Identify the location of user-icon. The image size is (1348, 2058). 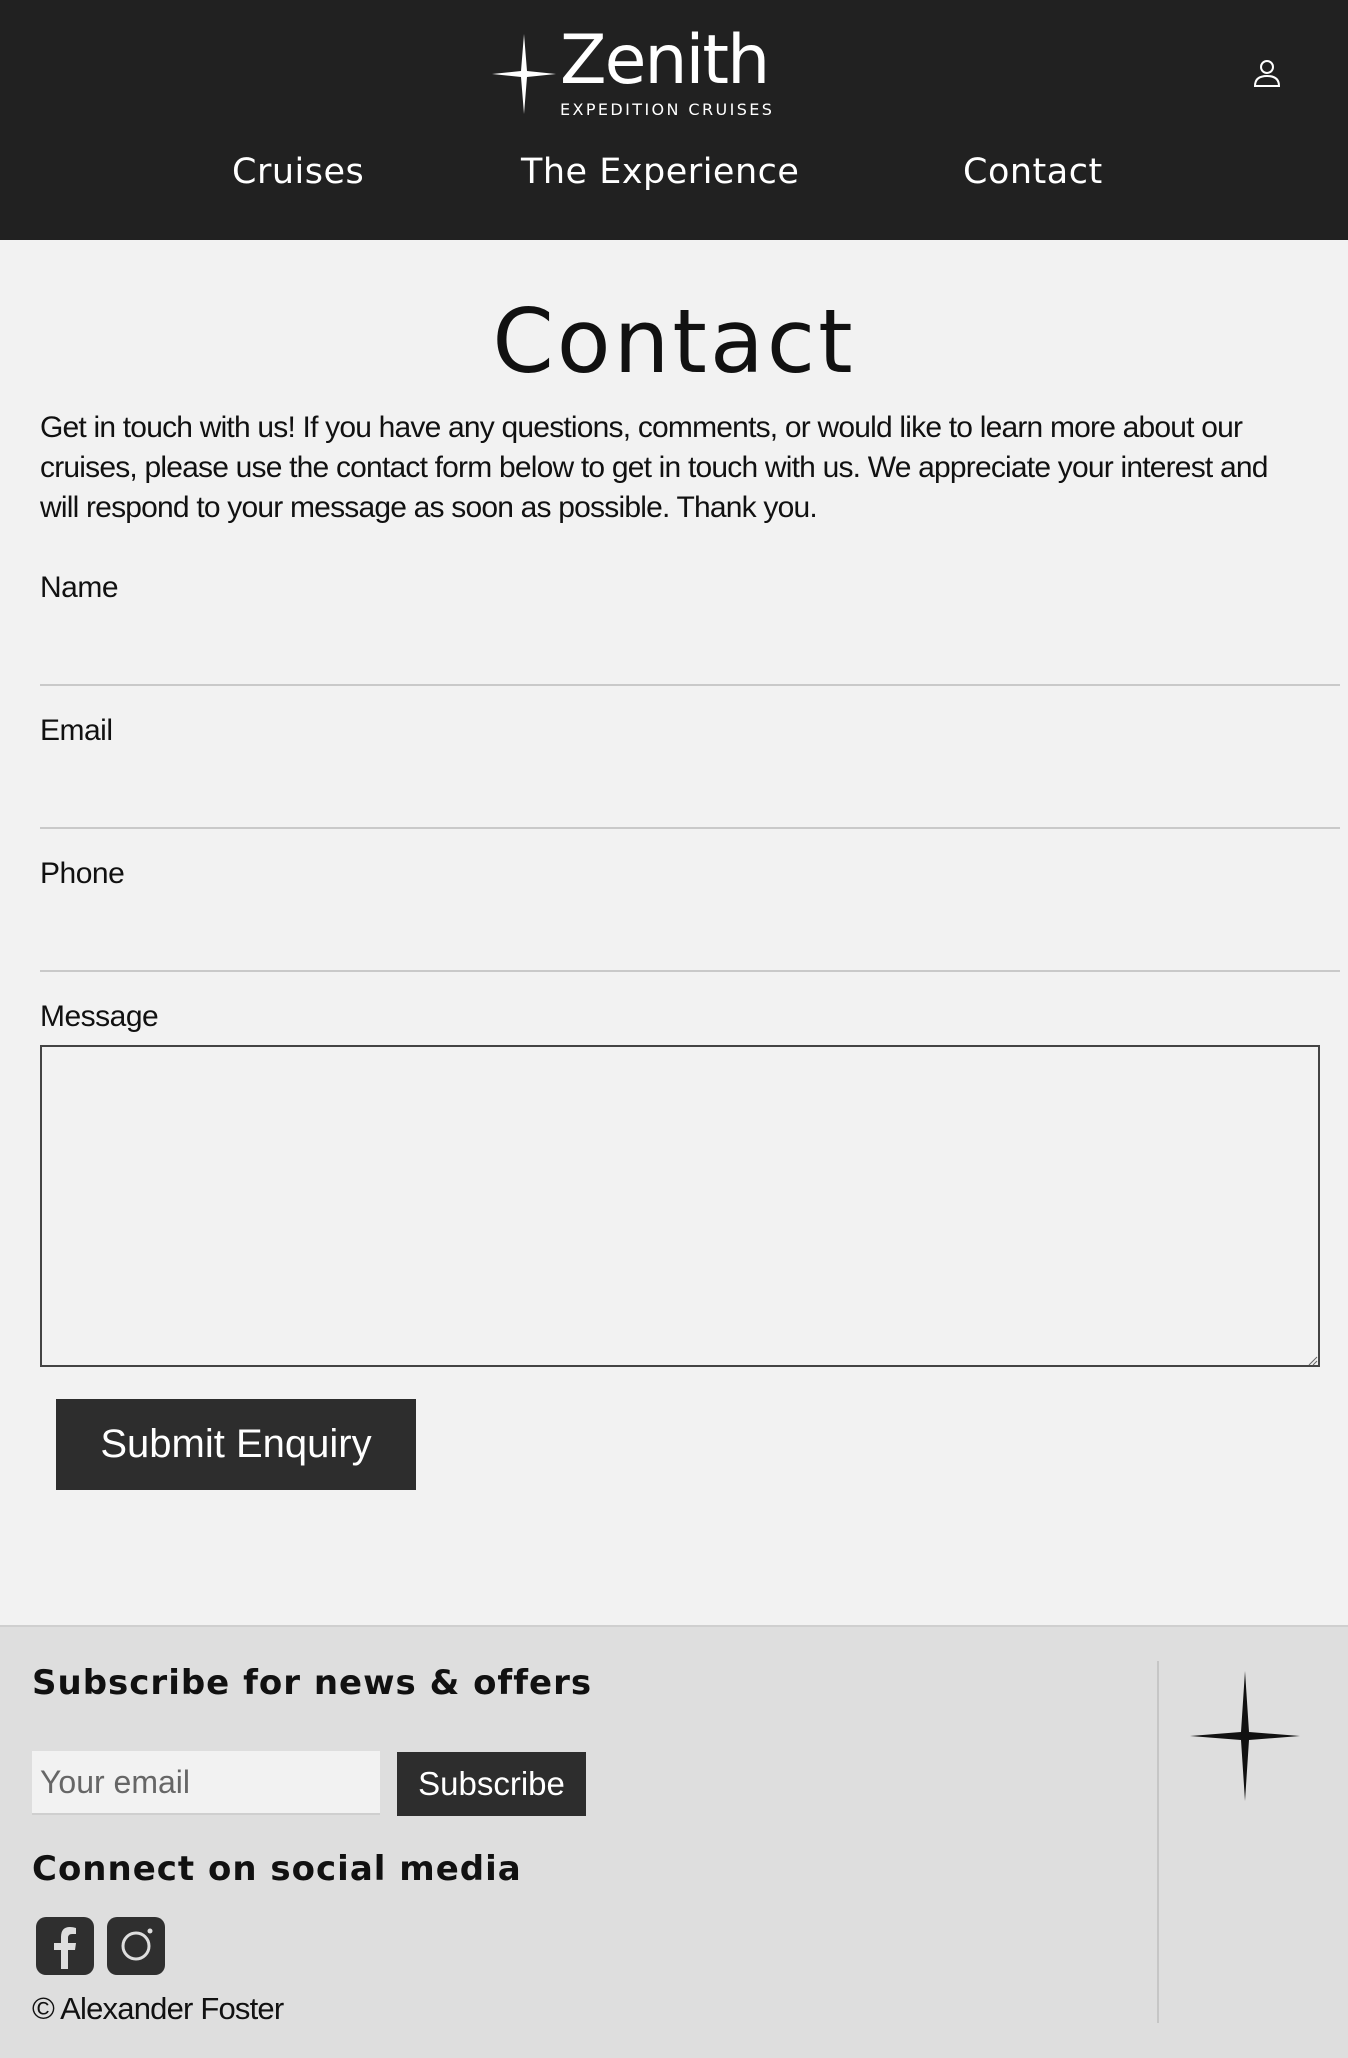
(1267, 73).